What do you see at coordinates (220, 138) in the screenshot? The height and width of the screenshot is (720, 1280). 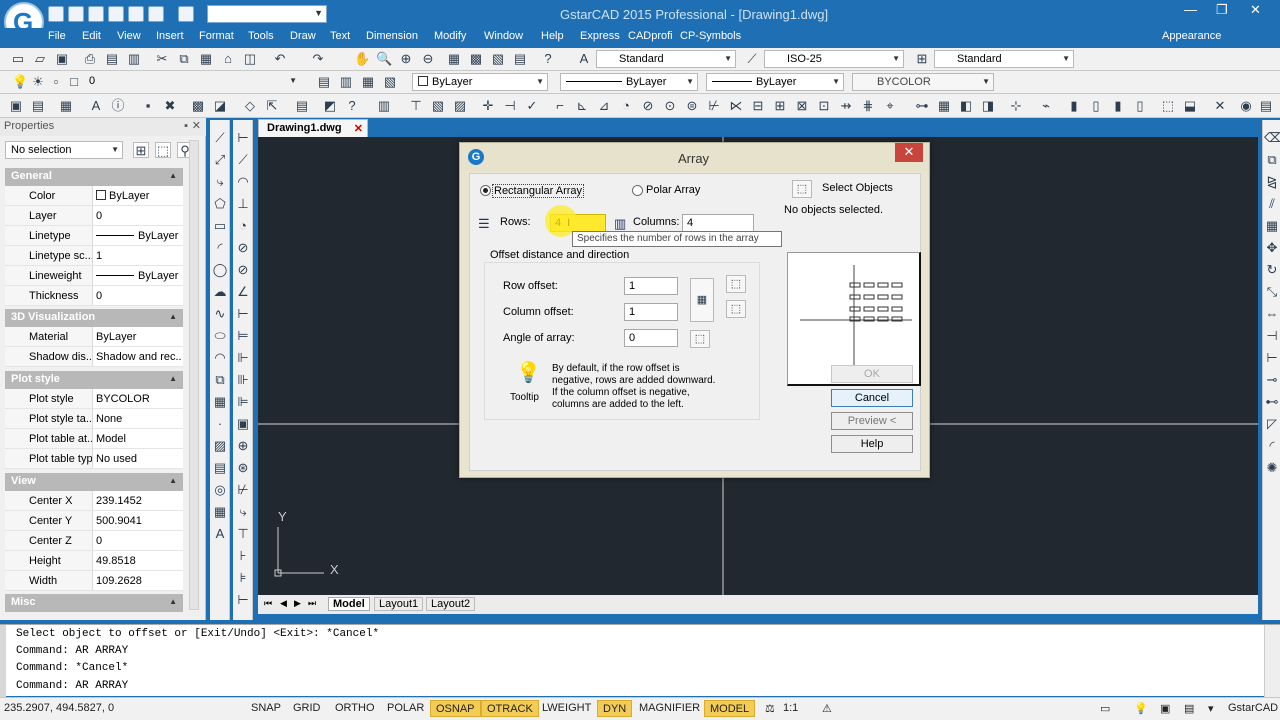 I see `line-icon: ⟋` at bounding box center [220, 138].